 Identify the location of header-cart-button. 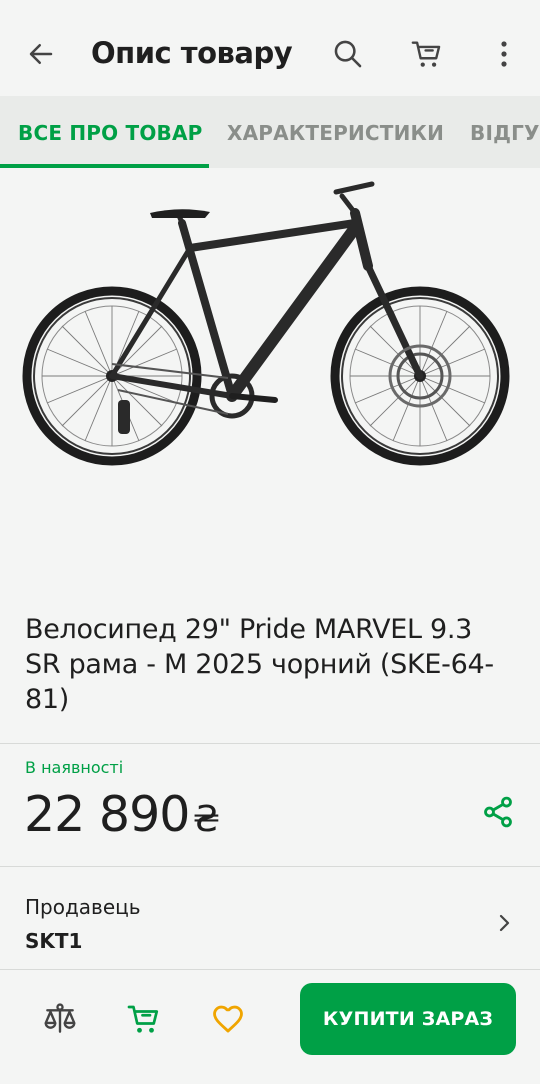
(427, 54).